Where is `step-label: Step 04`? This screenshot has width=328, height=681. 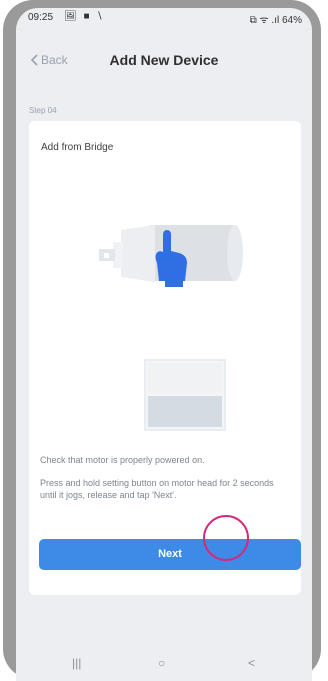
step-label: Step 04 is located at coordinates (43, 110).